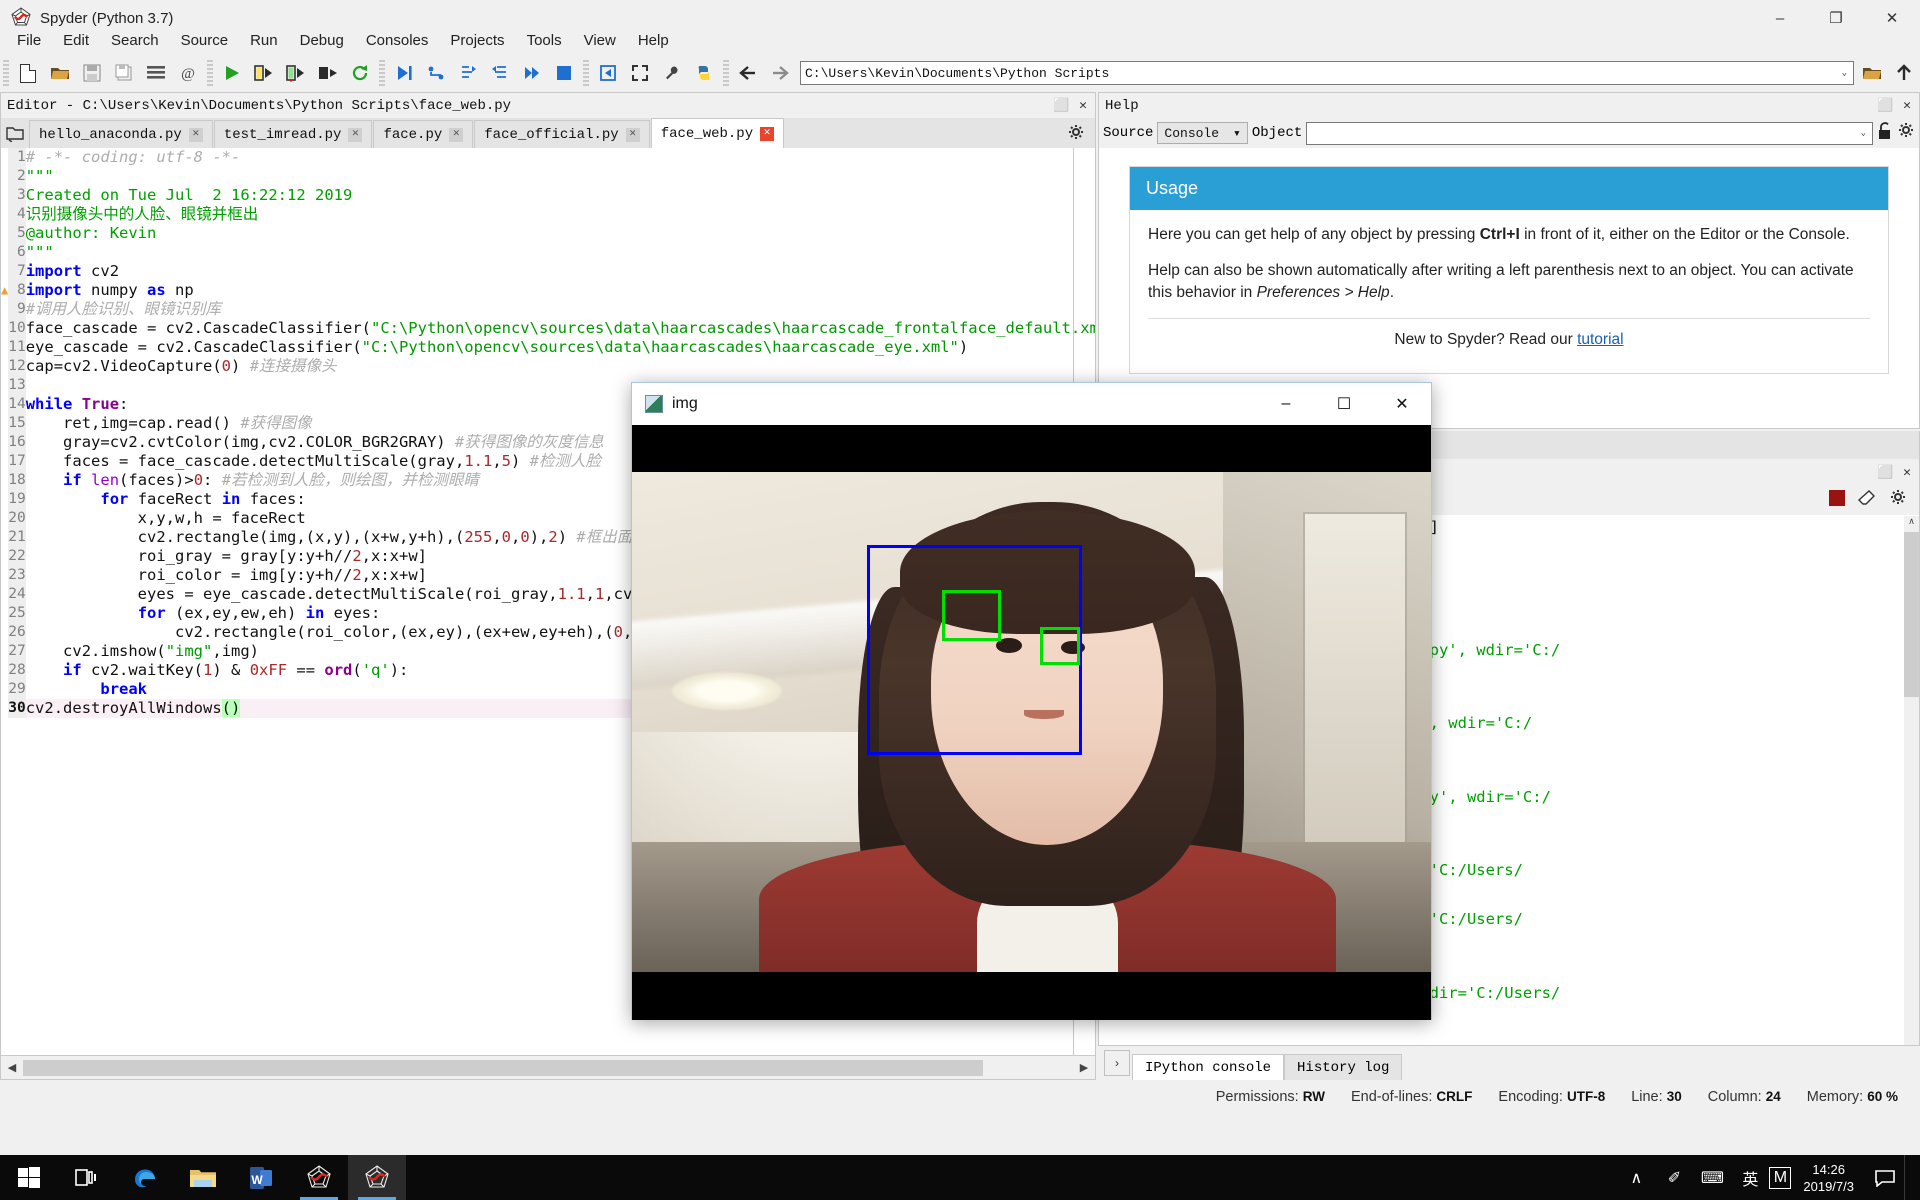 This screenshot has width=1920, height=1200. What do you see at coordinates (717, 133) in the screenshot?
I see `editor-tab-face-web: face_web.py ✕` at bounding box center [717, 133].